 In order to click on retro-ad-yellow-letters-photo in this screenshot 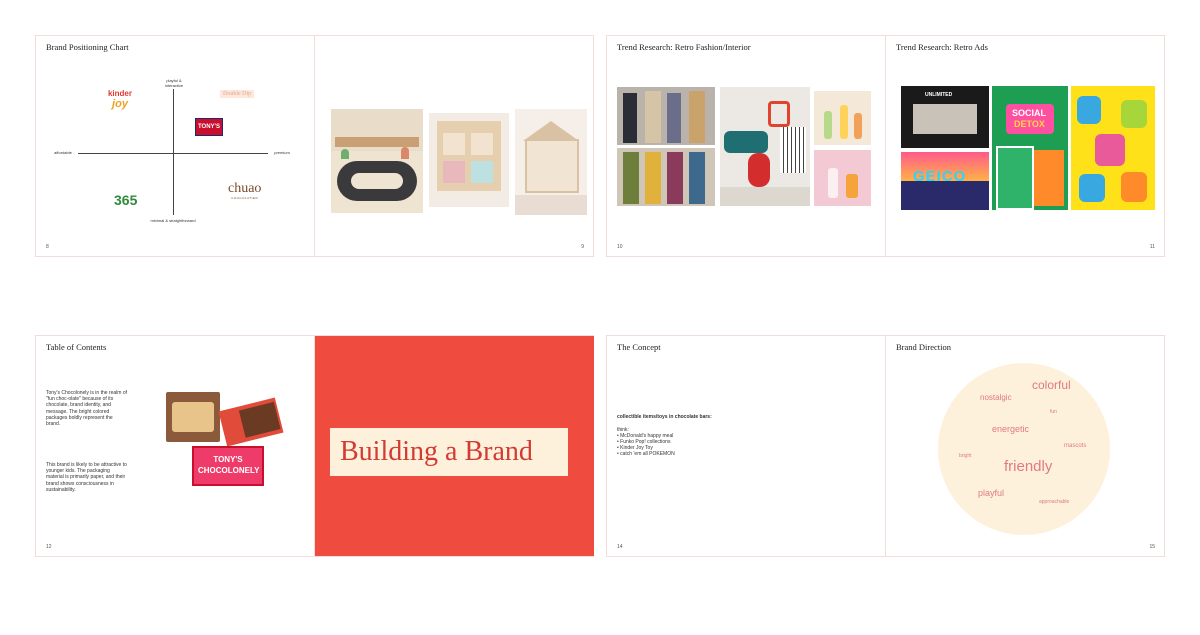, I will do `click(1113, 148)`.